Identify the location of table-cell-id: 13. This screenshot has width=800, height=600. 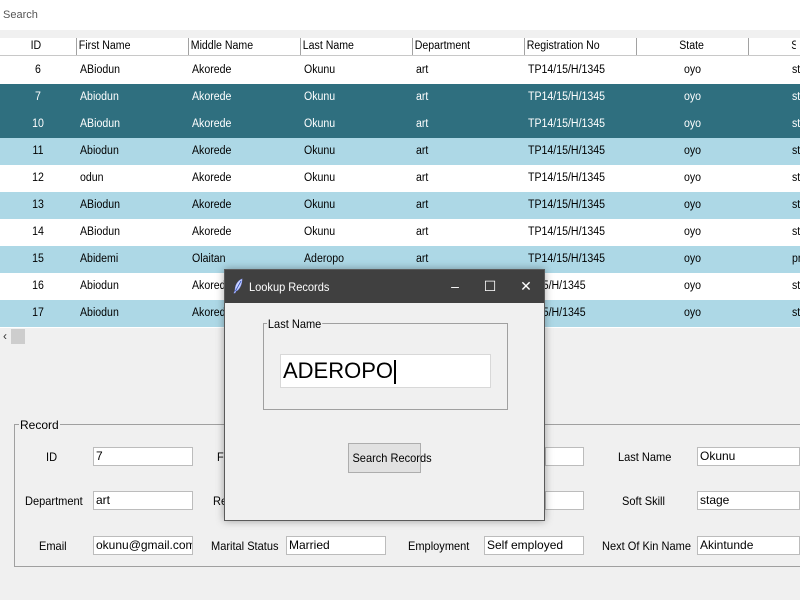
(38, 205).